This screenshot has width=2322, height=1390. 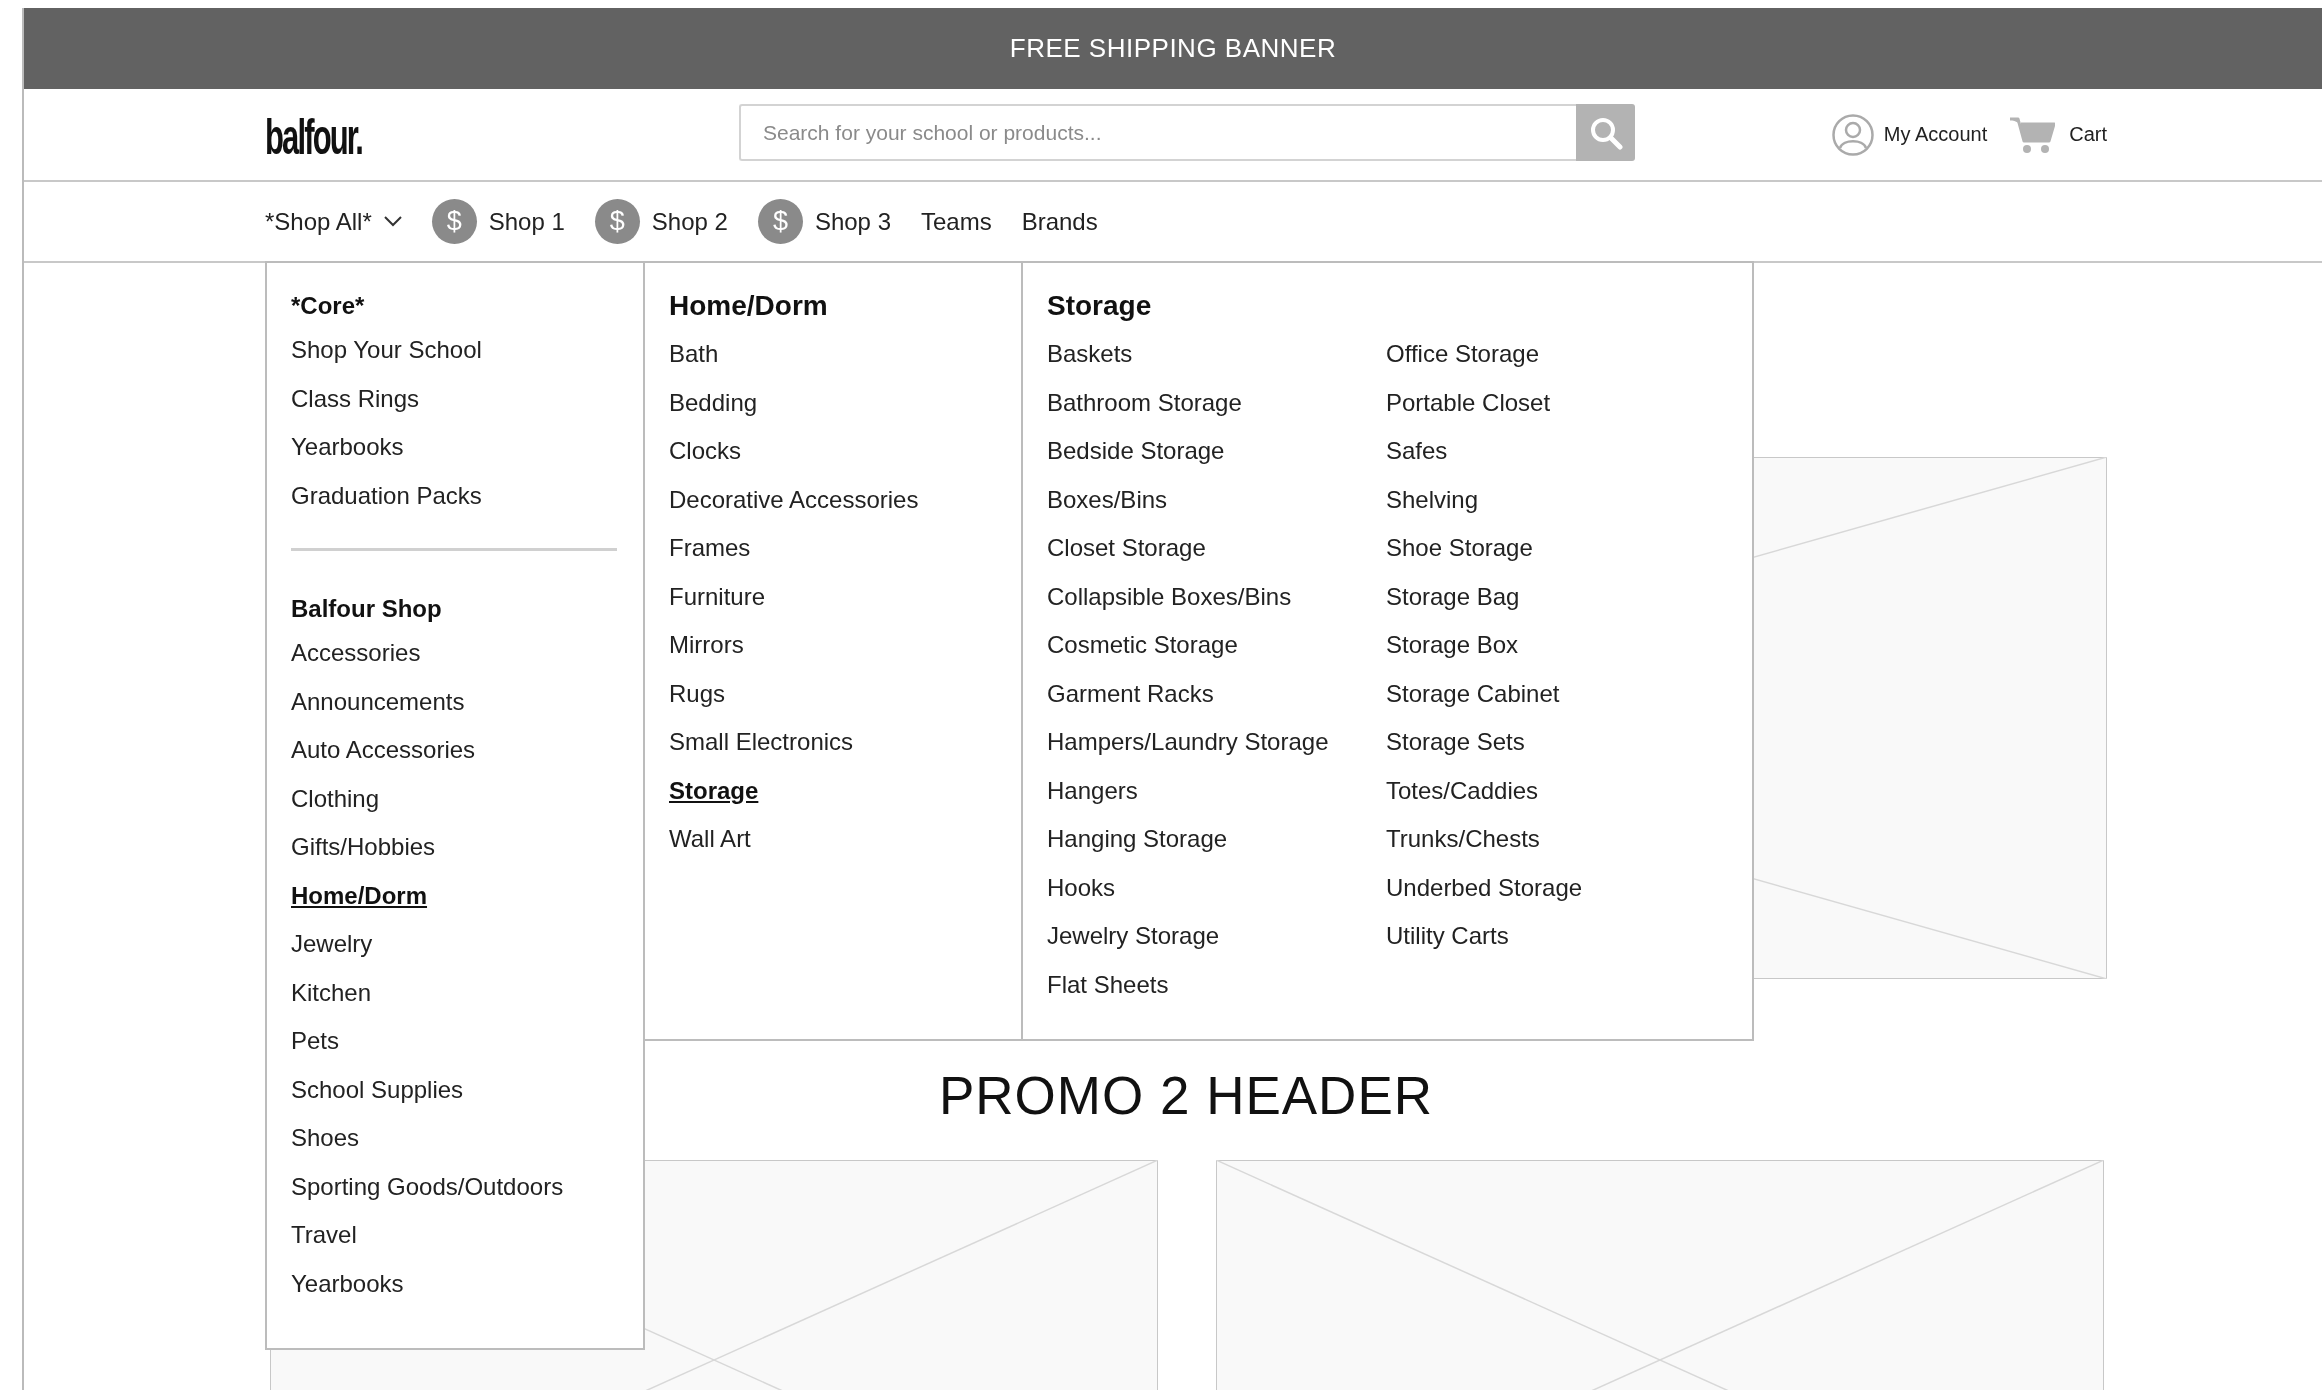 What do you see at coordinates (455, 992) in the screenshot?
I see `menu-item: Kitchen` at bounding box center [455, 992].